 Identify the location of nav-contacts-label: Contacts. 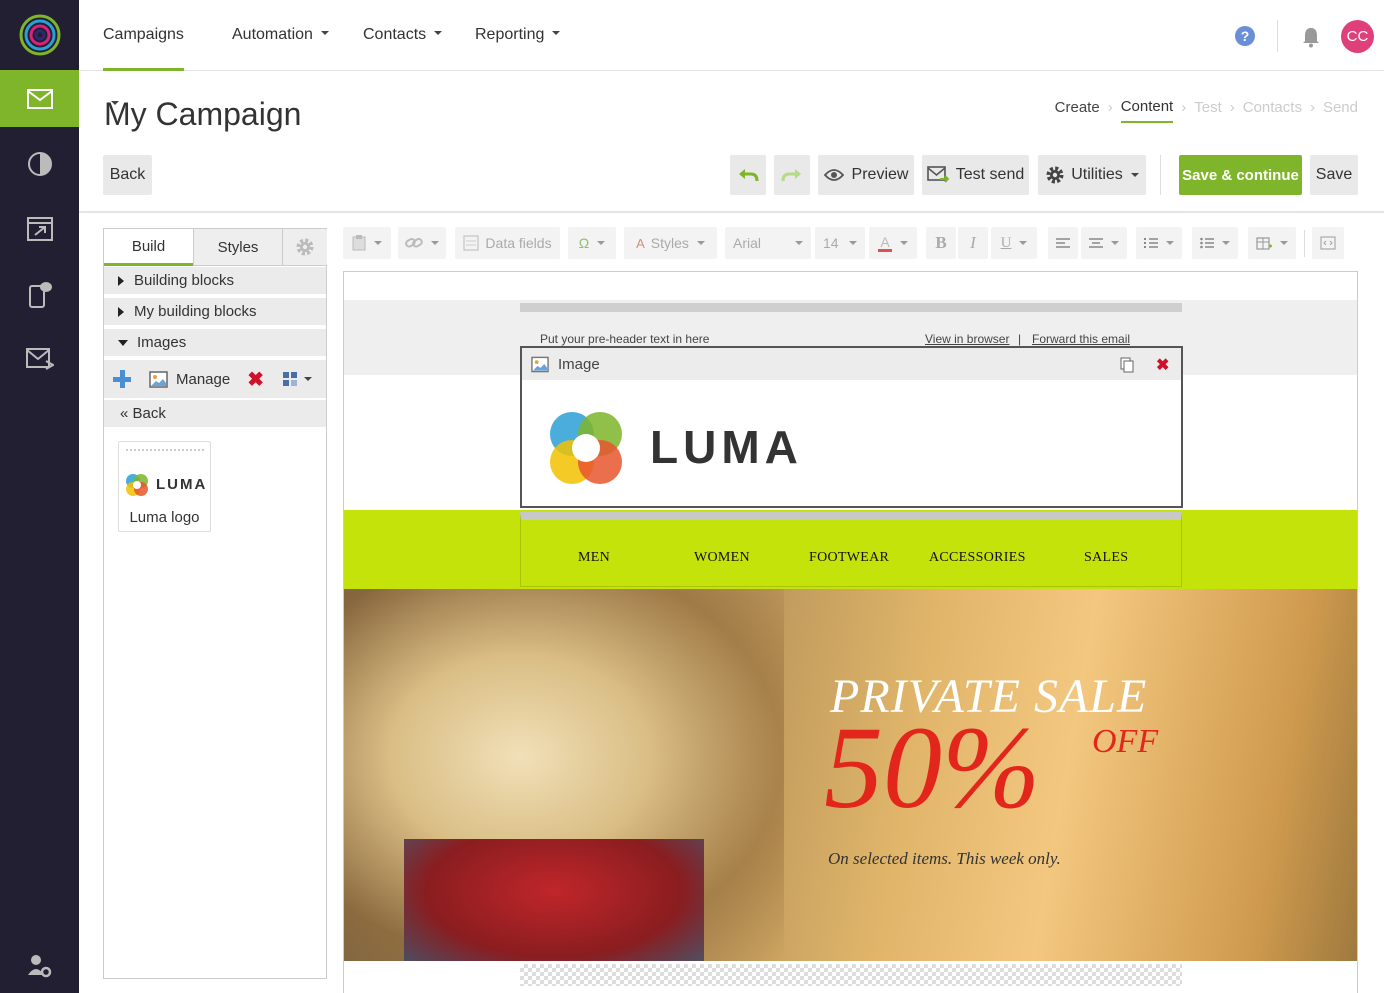
(395, 34).